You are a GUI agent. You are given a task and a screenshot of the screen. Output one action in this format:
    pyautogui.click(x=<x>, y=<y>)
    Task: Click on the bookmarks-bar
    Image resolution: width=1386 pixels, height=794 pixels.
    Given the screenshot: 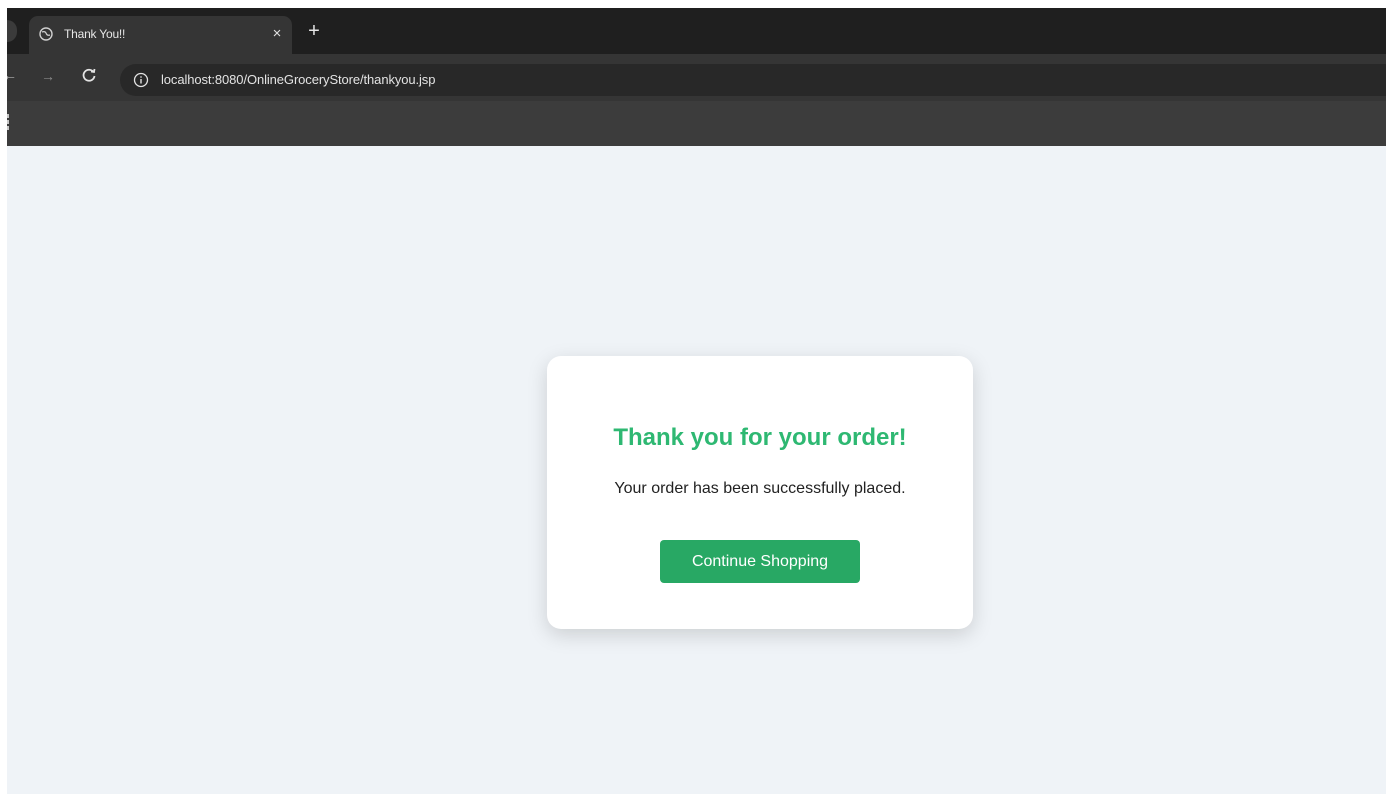 What is the action you would take?
    pyautogui.click(x=696, y=123)
    